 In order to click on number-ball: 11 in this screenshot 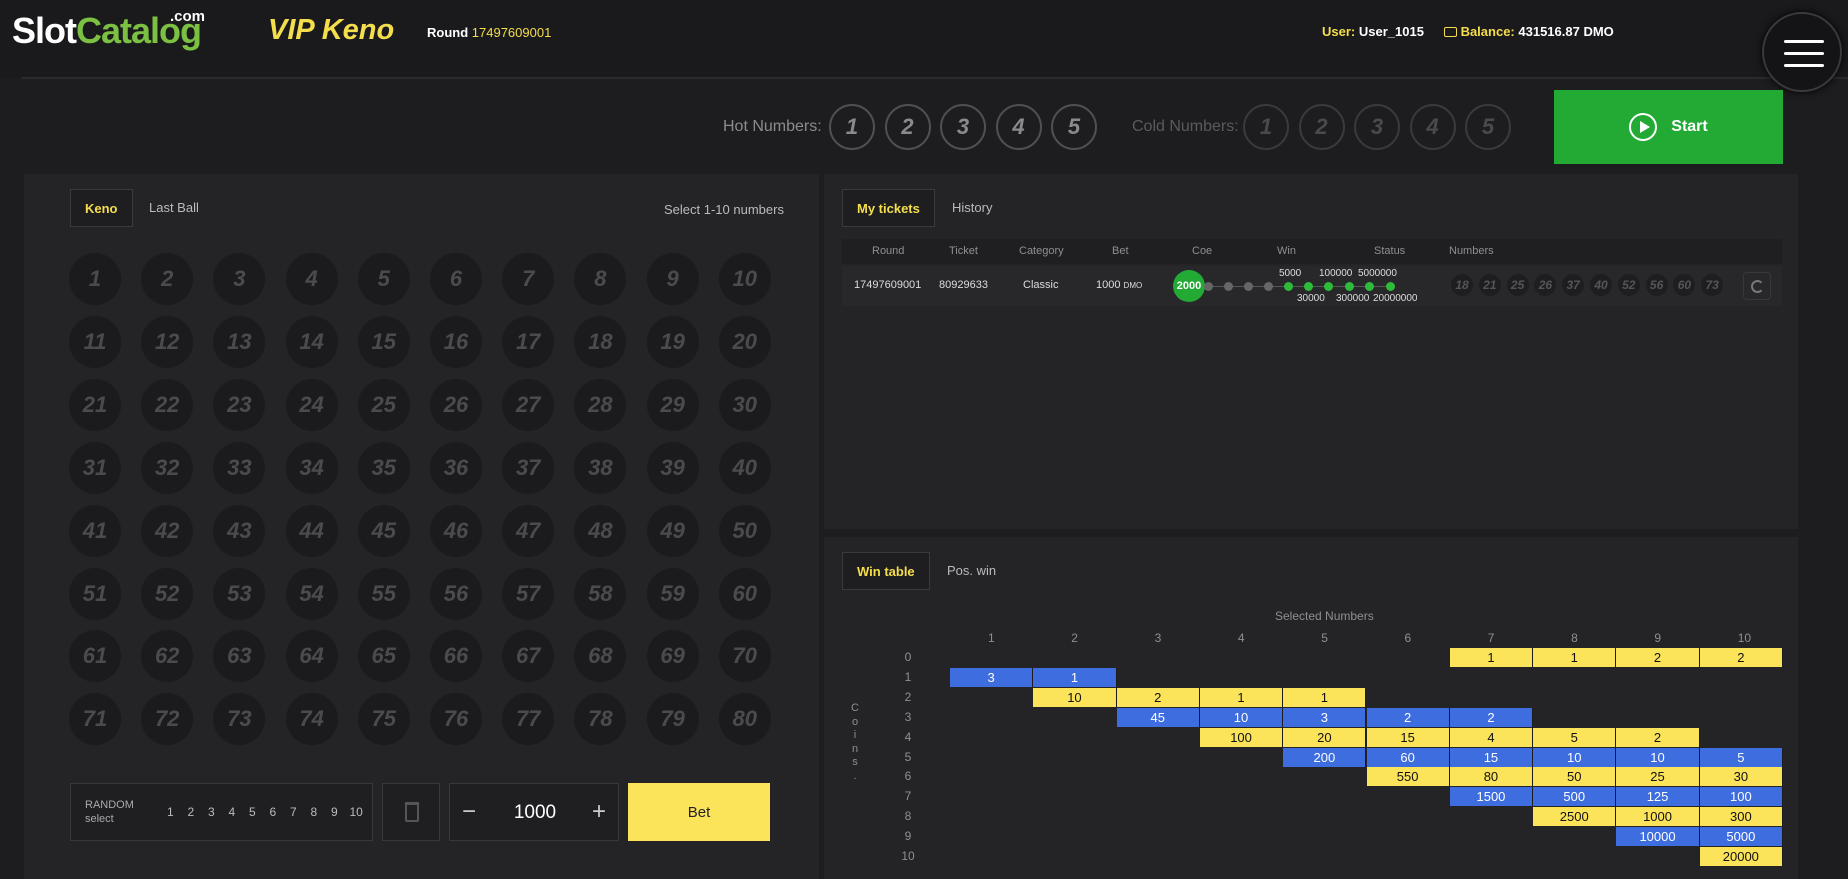, I will do `click(95, 341)`.